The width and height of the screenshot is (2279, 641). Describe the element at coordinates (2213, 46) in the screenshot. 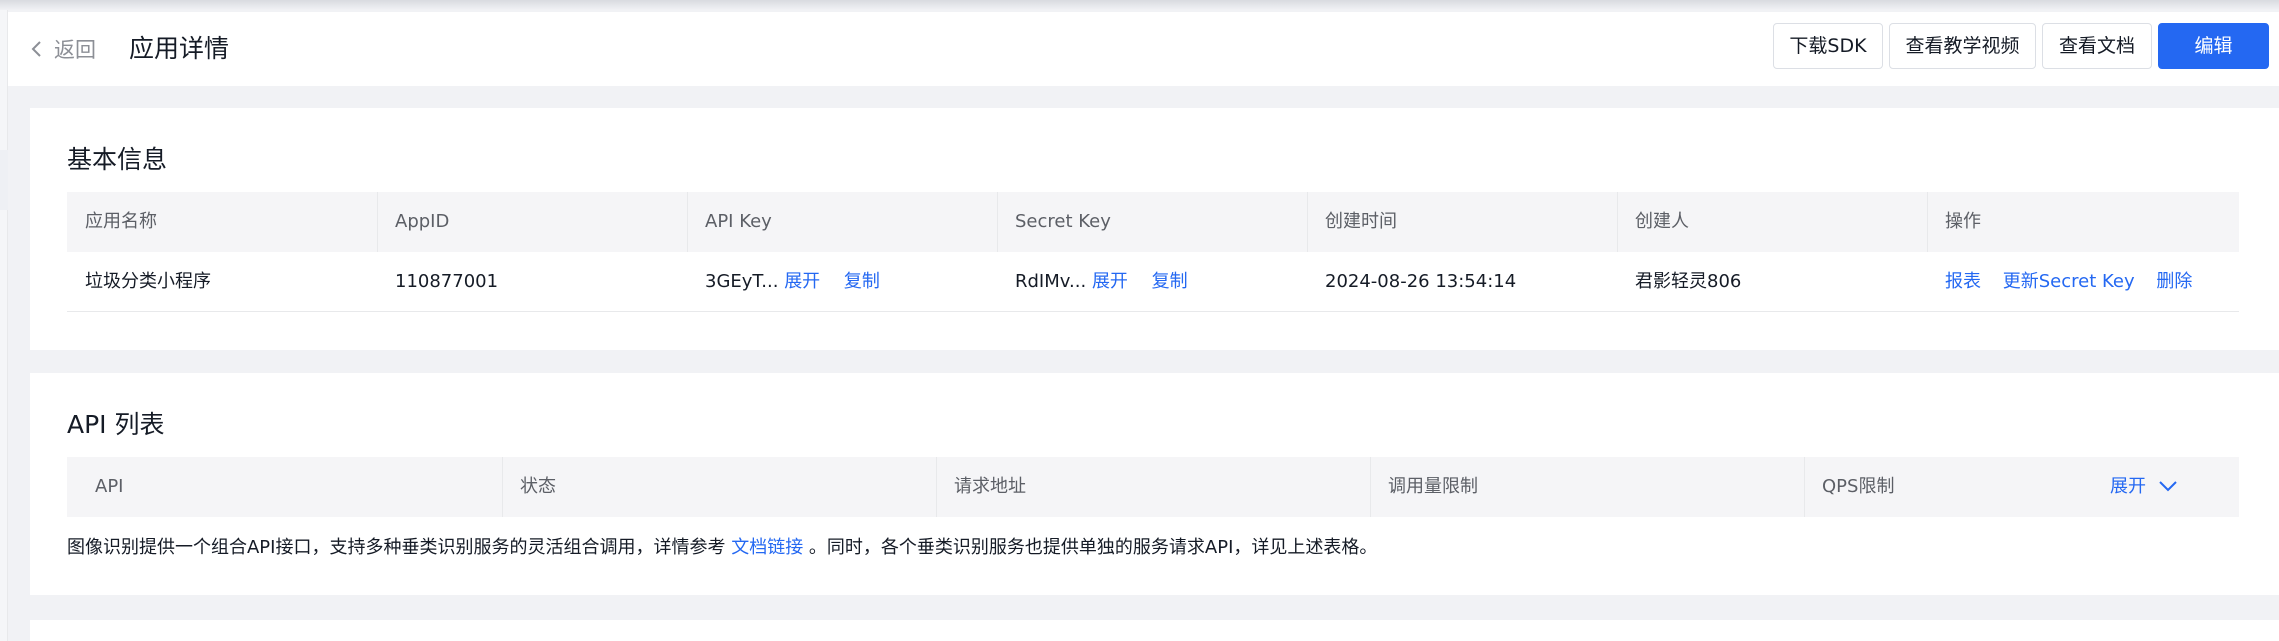

I see `edit-button: 编辑` at that location.